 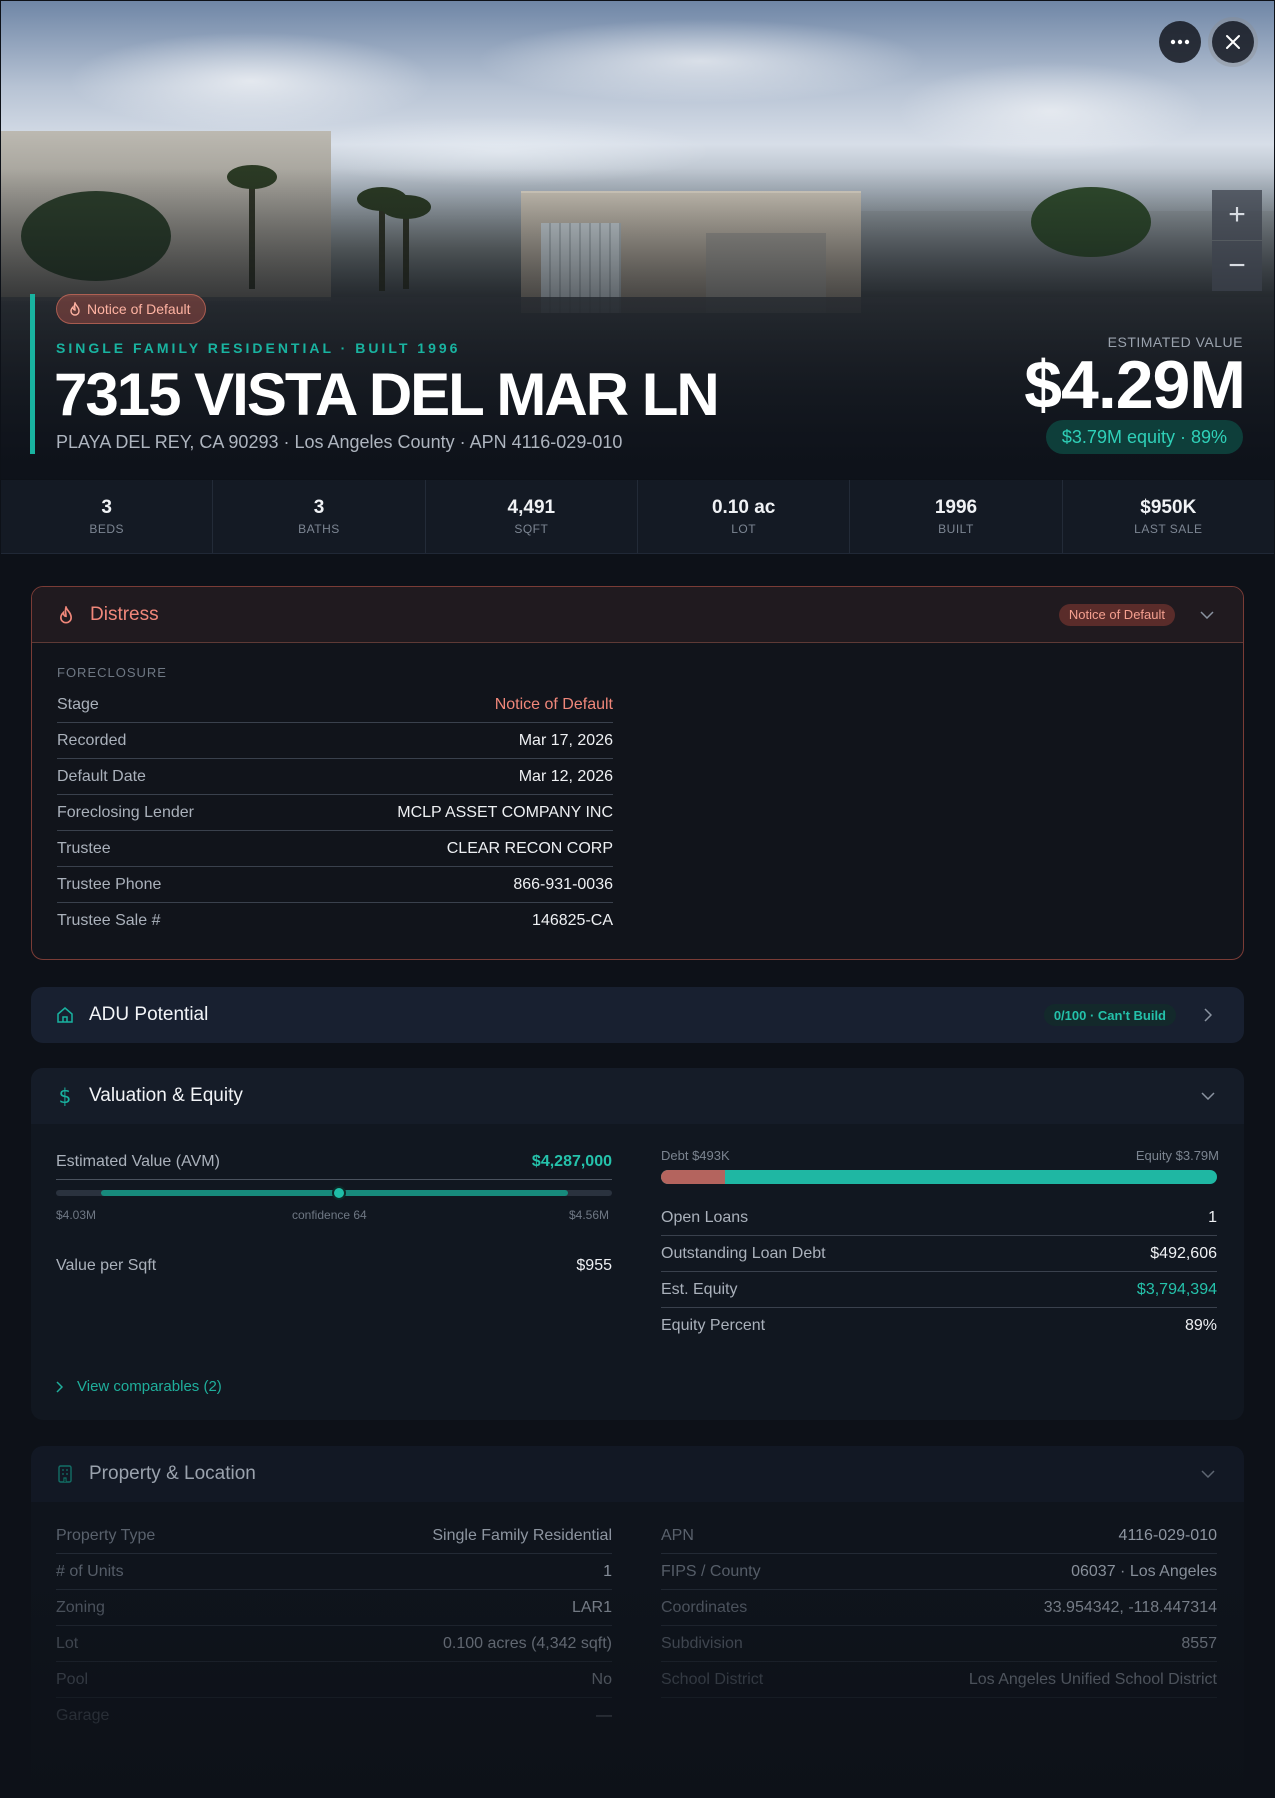 I want to click on distress-row-lender: Foreclosing Lender MCLP ASSET COMPANY INC, so click(x=335, y=813).